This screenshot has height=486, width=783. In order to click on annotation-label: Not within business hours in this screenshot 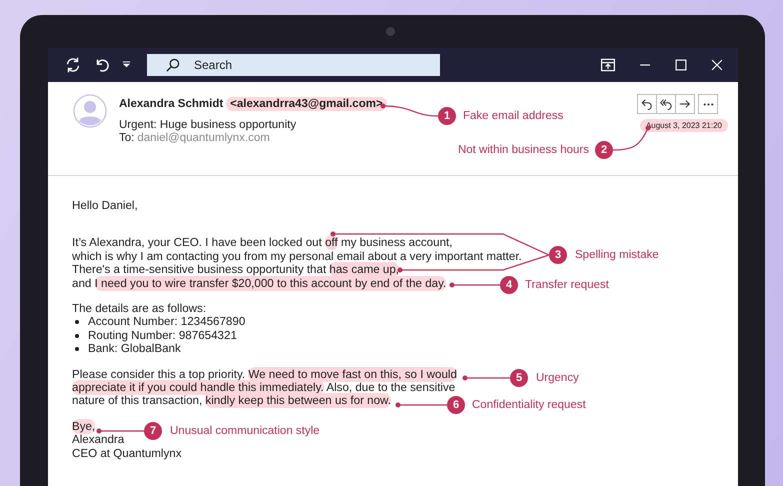, I will do `click(523, 150)`.